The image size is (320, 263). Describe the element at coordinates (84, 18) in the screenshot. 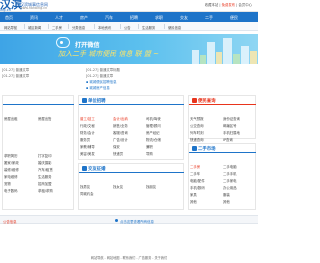

I see `nav-item-house: 房产` at that location.